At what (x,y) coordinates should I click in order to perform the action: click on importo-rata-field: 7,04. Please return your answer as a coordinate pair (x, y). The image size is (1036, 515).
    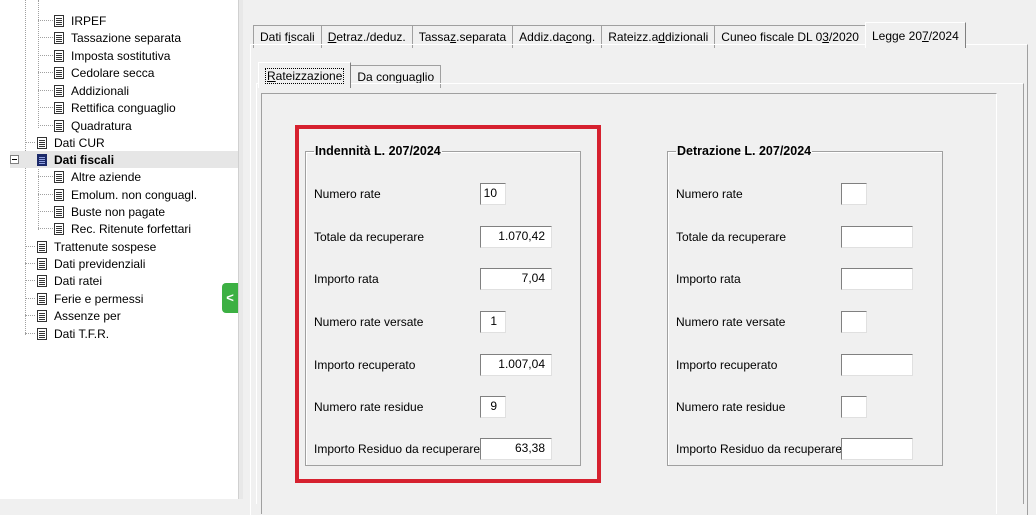
    Looking at the image, I should click on (516, 279).